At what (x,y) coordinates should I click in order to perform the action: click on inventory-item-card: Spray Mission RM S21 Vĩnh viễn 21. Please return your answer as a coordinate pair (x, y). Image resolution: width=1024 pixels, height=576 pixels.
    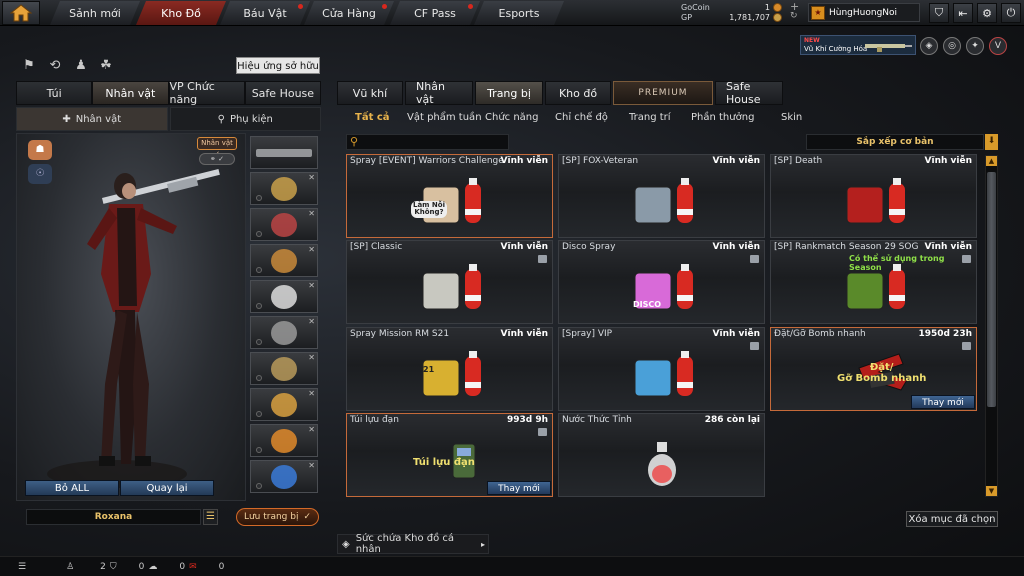
    Looking at the image, I should click on (449, 369).